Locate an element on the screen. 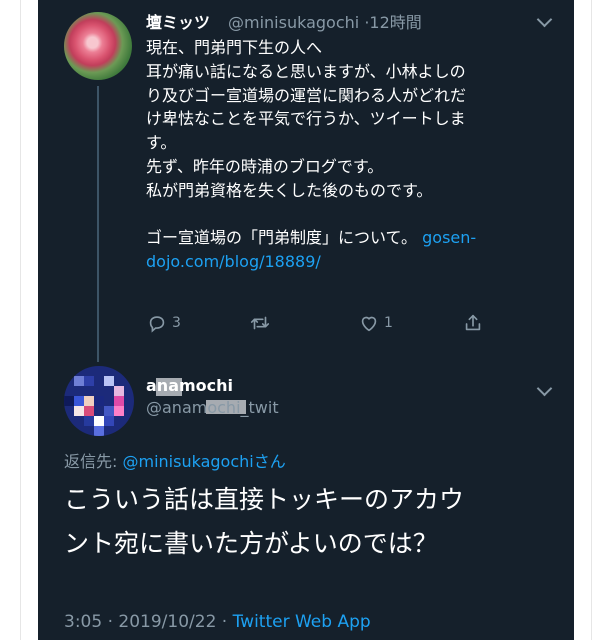 This screenshot has width=612, height=640. reply-icon is located at coordinates (157, 324).